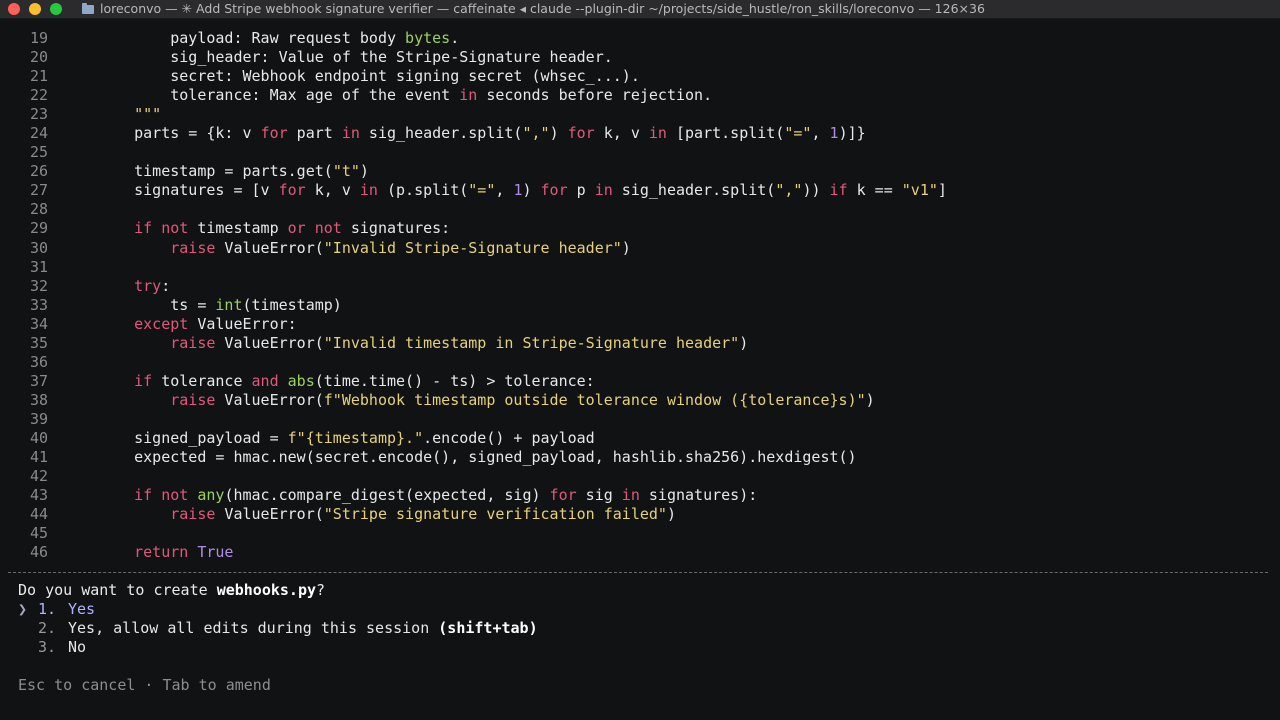  What do you see at coordinates (301, 380) in the screenshot?
I see `code-token: abs` at bounding box center [301, 380].